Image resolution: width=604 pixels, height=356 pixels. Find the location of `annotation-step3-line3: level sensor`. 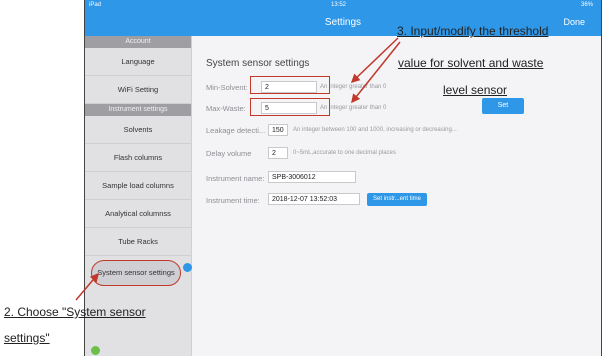

annotation-step3-line3: level sensor is located at coordinates (475, 90).